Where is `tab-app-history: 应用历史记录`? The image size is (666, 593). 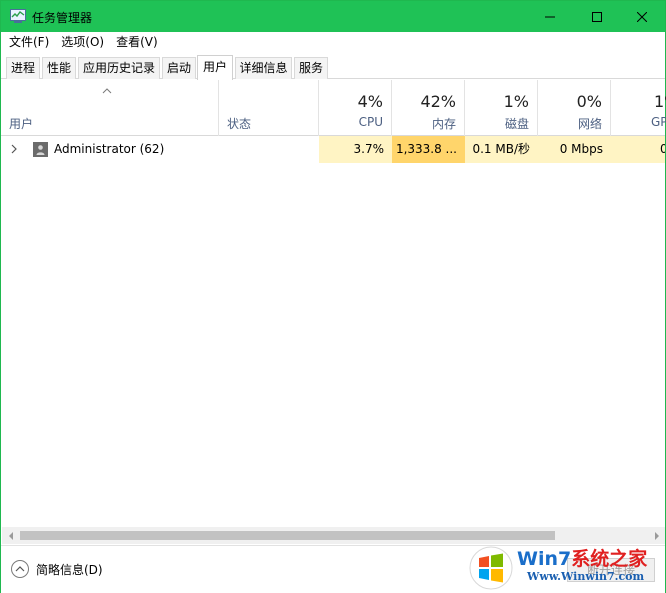 tab-app-history: 应用历史记录 is located at coordinates (119, 68).